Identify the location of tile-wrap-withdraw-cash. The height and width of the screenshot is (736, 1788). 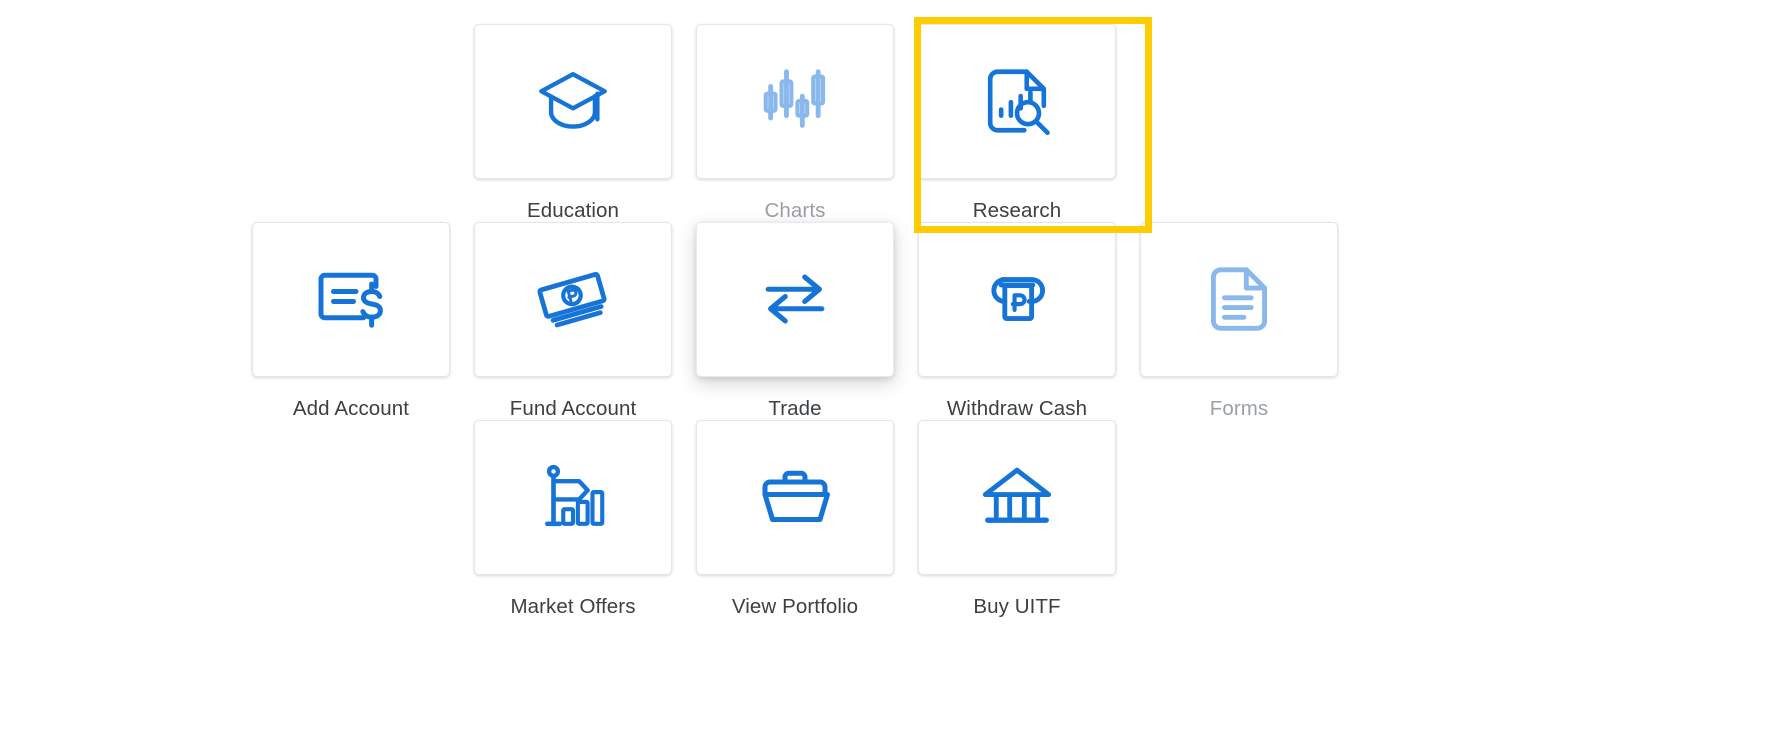
(1017, 299).